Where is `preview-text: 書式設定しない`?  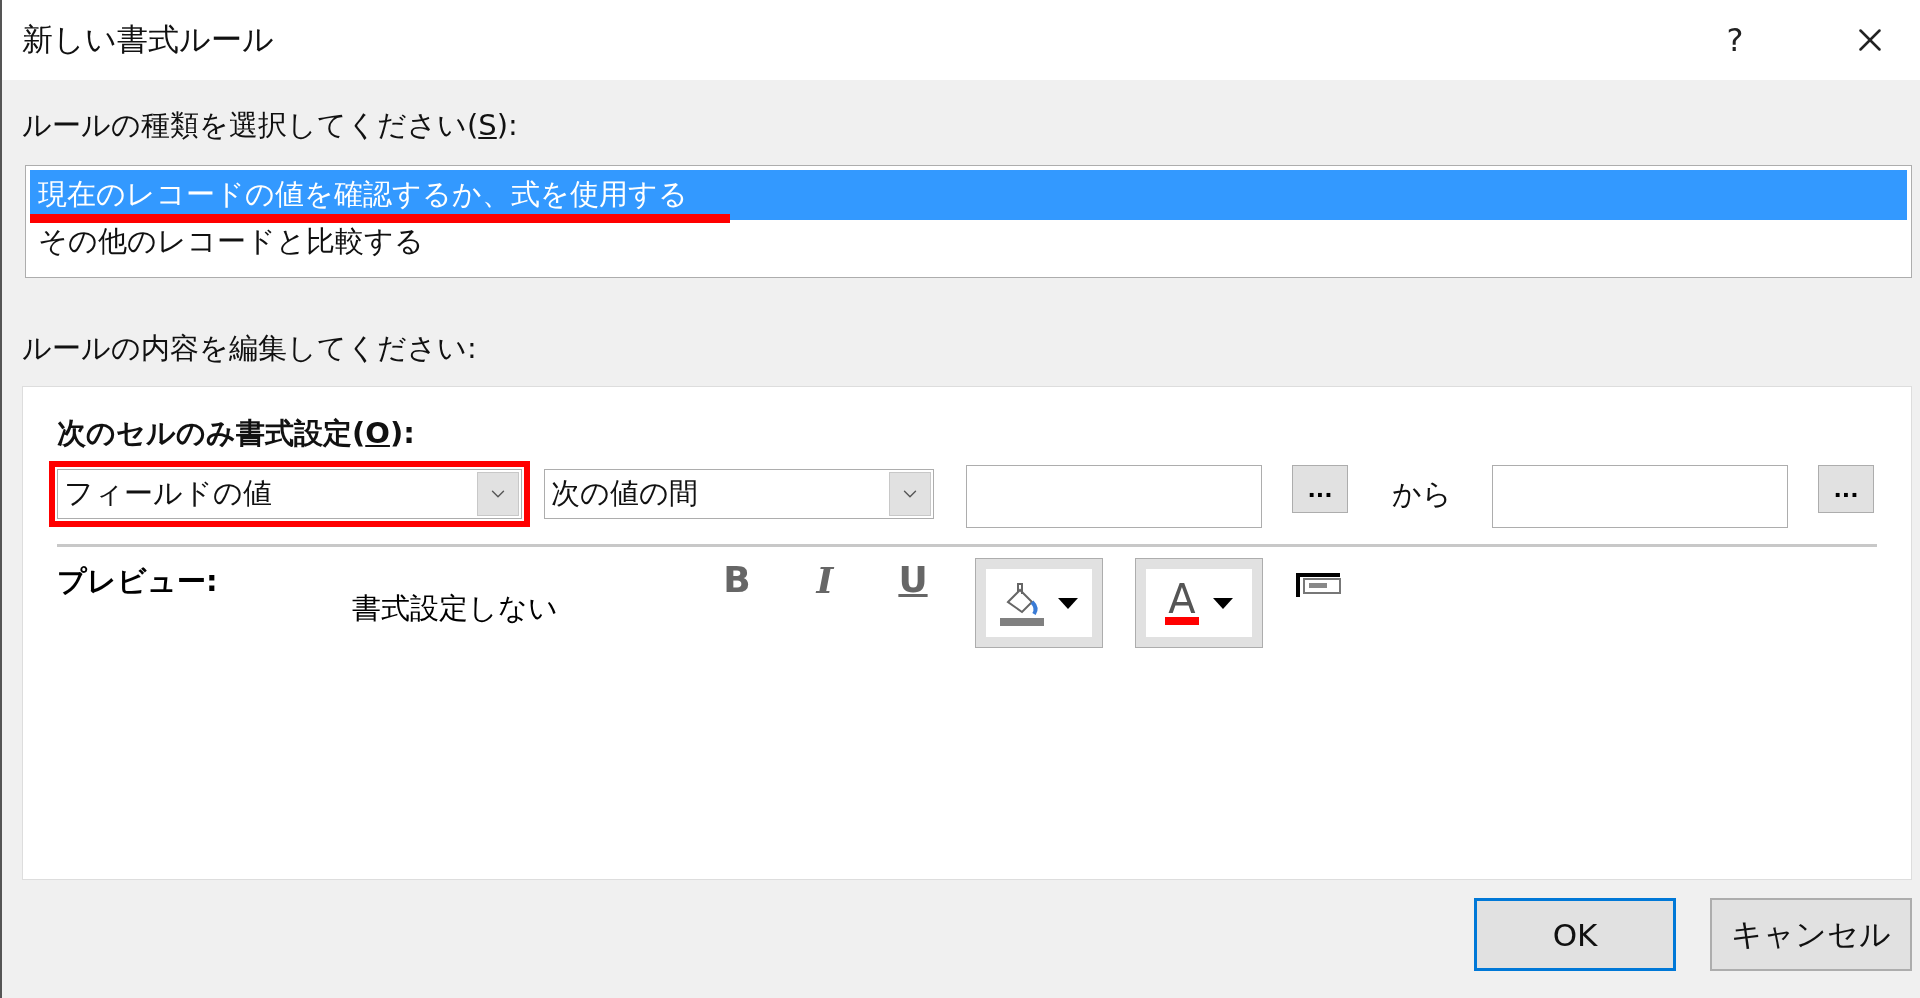 preview-text: 書式設定しない is located at coordinates (455, 608).